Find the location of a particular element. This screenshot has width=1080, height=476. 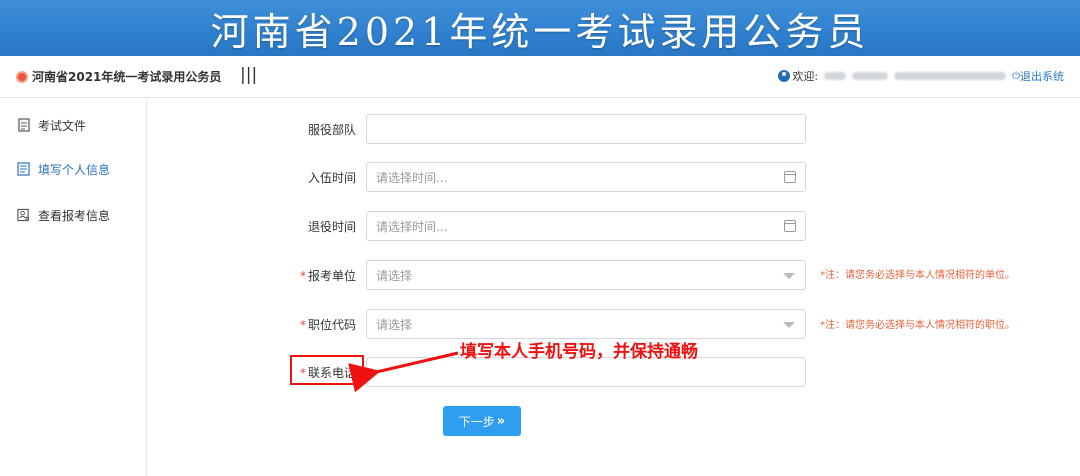

document-icon is located at coordinates (23, 125).